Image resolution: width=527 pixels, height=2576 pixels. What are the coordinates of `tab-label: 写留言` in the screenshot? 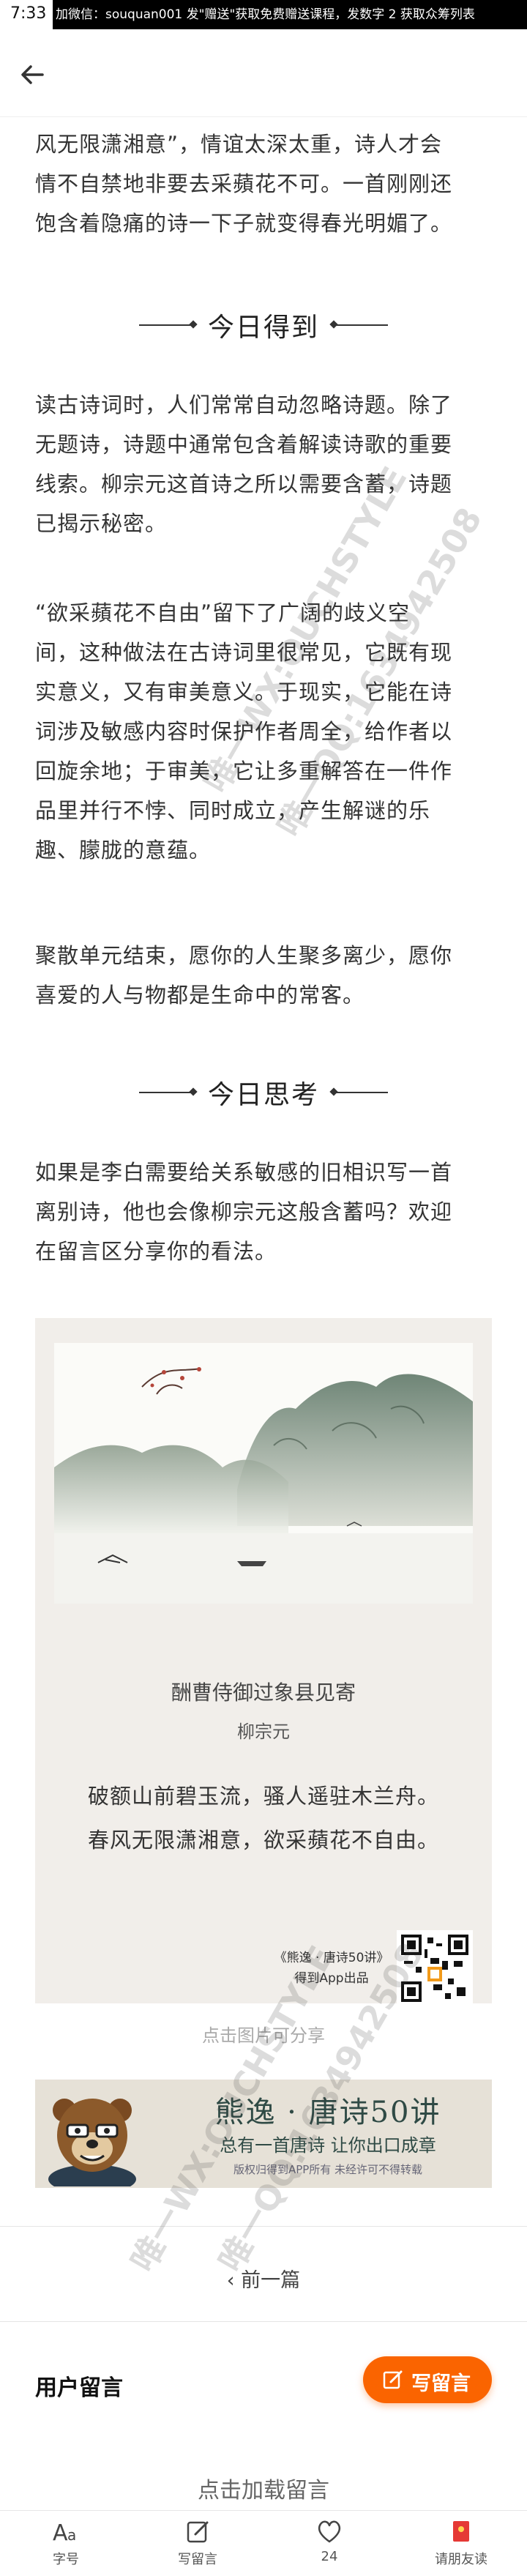 It's located at (197, 2559).